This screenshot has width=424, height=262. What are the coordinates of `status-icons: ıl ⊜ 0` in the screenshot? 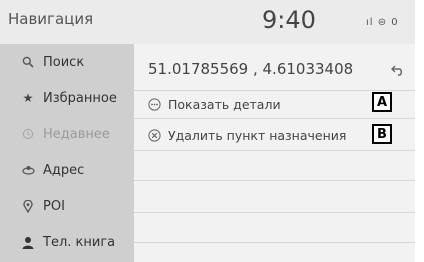 It's located at (382, 22).